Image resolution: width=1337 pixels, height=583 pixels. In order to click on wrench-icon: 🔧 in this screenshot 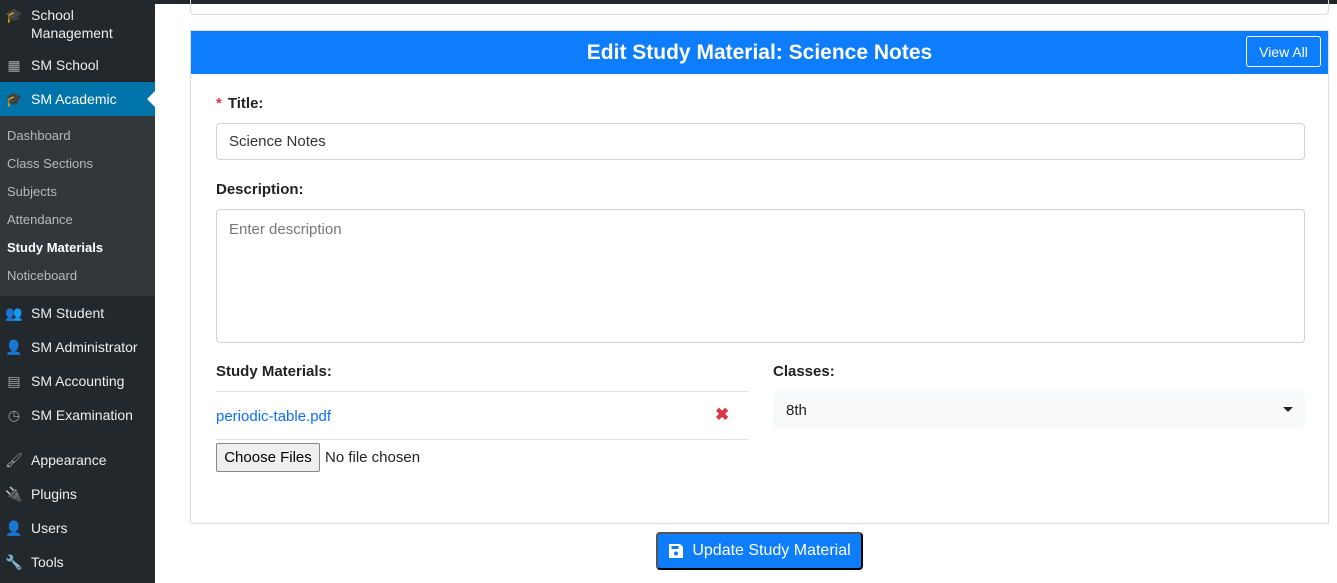, I will do `click(14, 561)`.